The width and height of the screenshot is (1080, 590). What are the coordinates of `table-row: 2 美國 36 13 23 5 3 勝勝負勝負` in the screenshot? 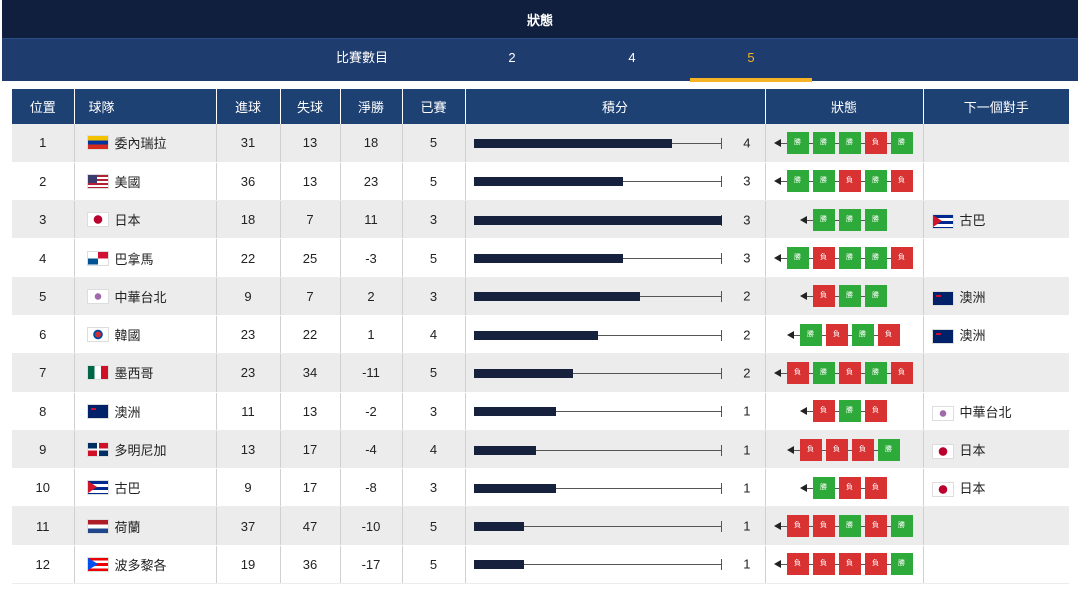 It's located at (540, 182).